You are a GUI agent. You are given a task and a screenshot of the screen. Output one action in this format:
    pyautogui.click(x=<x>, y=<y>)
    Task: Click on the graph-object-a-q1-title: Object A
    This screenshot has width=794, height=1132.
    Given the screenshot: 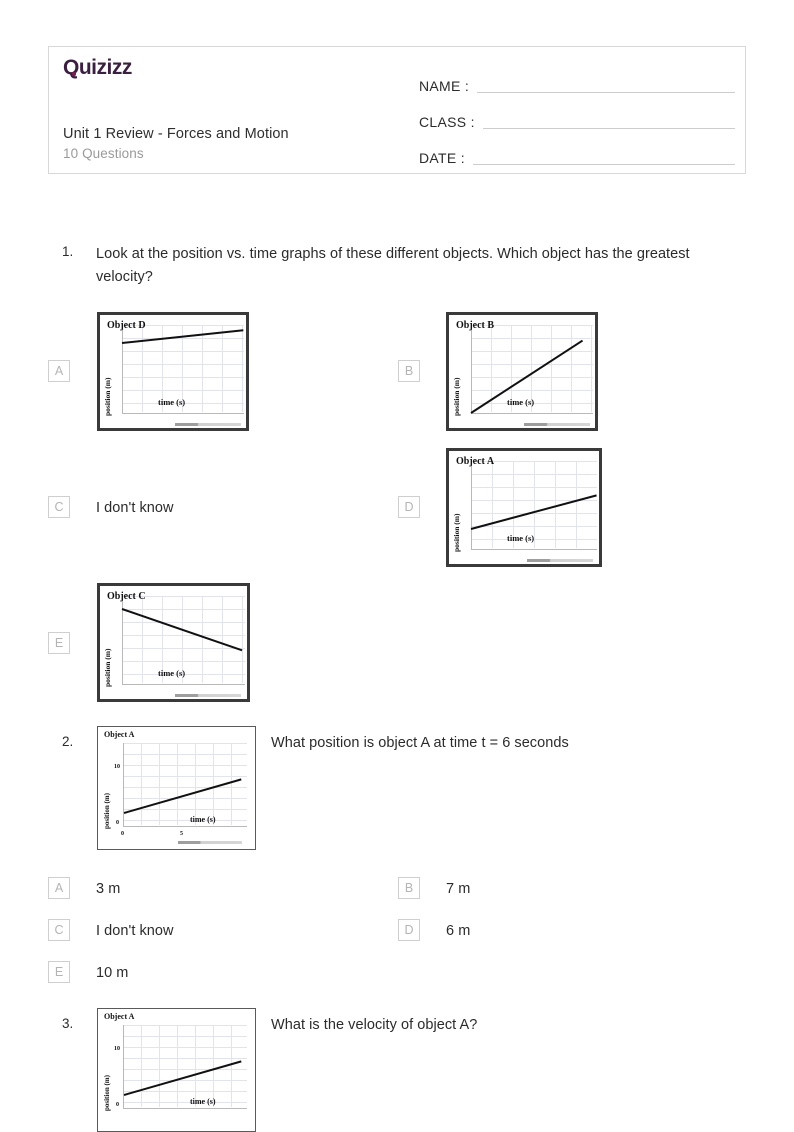 What is the action you would take?
    pyautogui.click(x=475, y=461)
    